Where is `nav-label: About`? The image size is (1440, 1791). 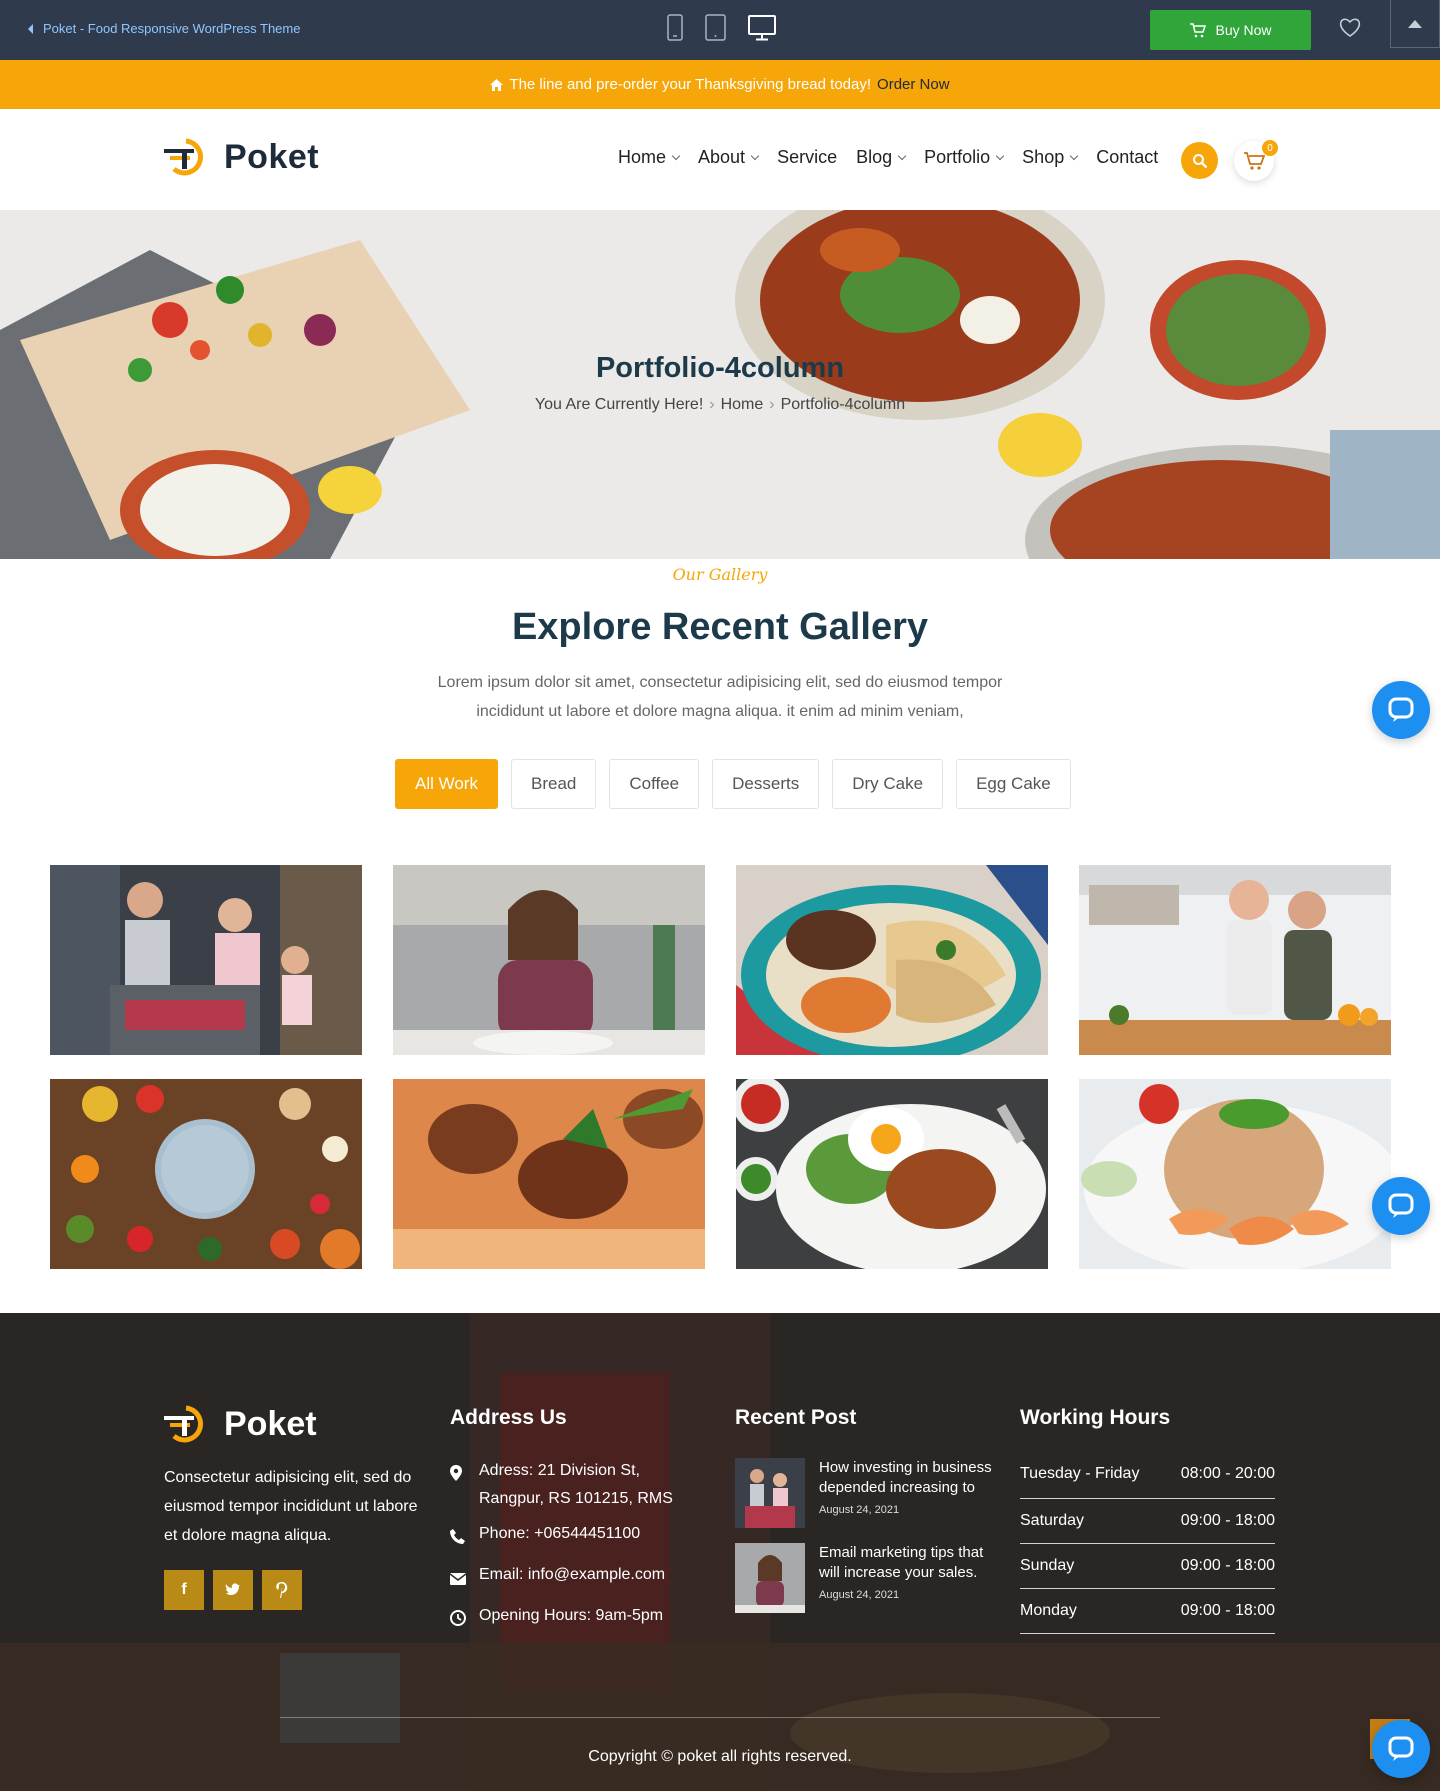
nav-label: About is located at coordinates (722, 157).